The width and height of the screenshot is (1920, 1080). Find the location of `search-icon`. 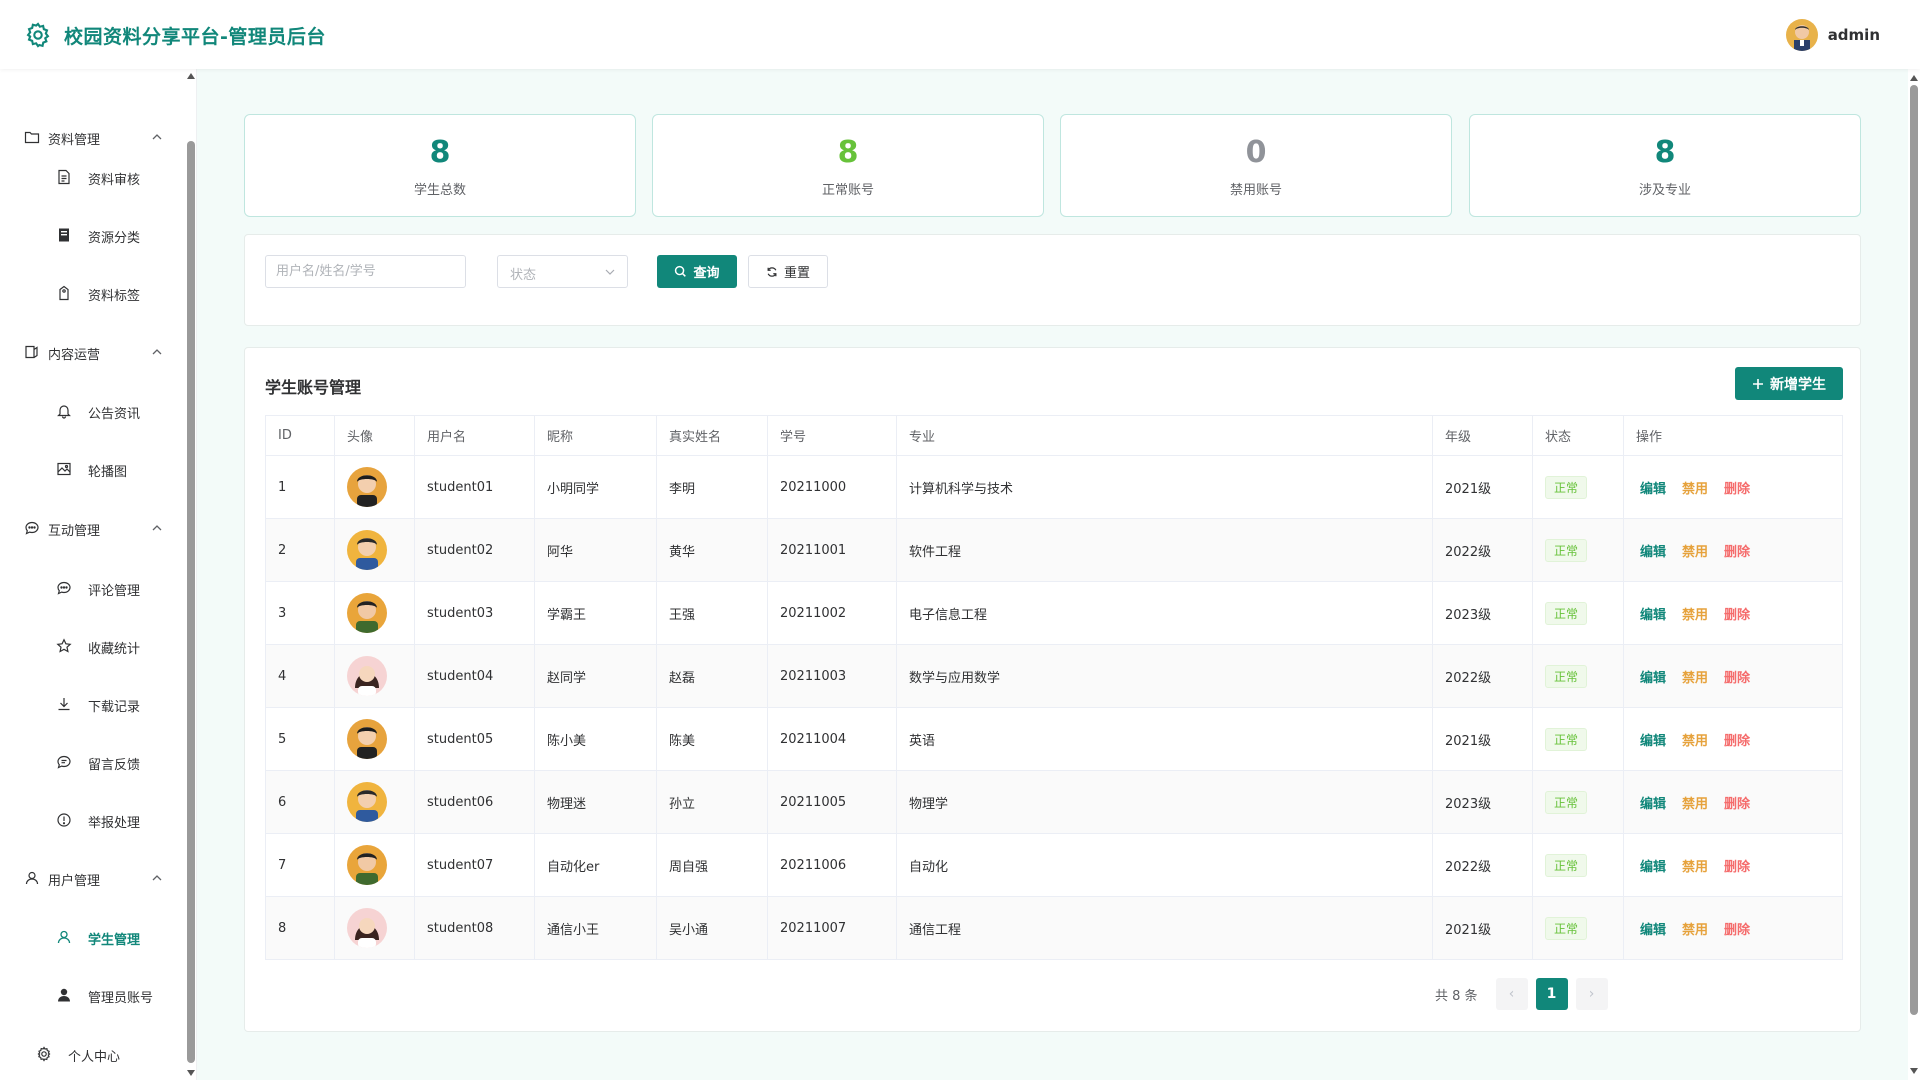

search-icon is located at coordinates (681, 271).